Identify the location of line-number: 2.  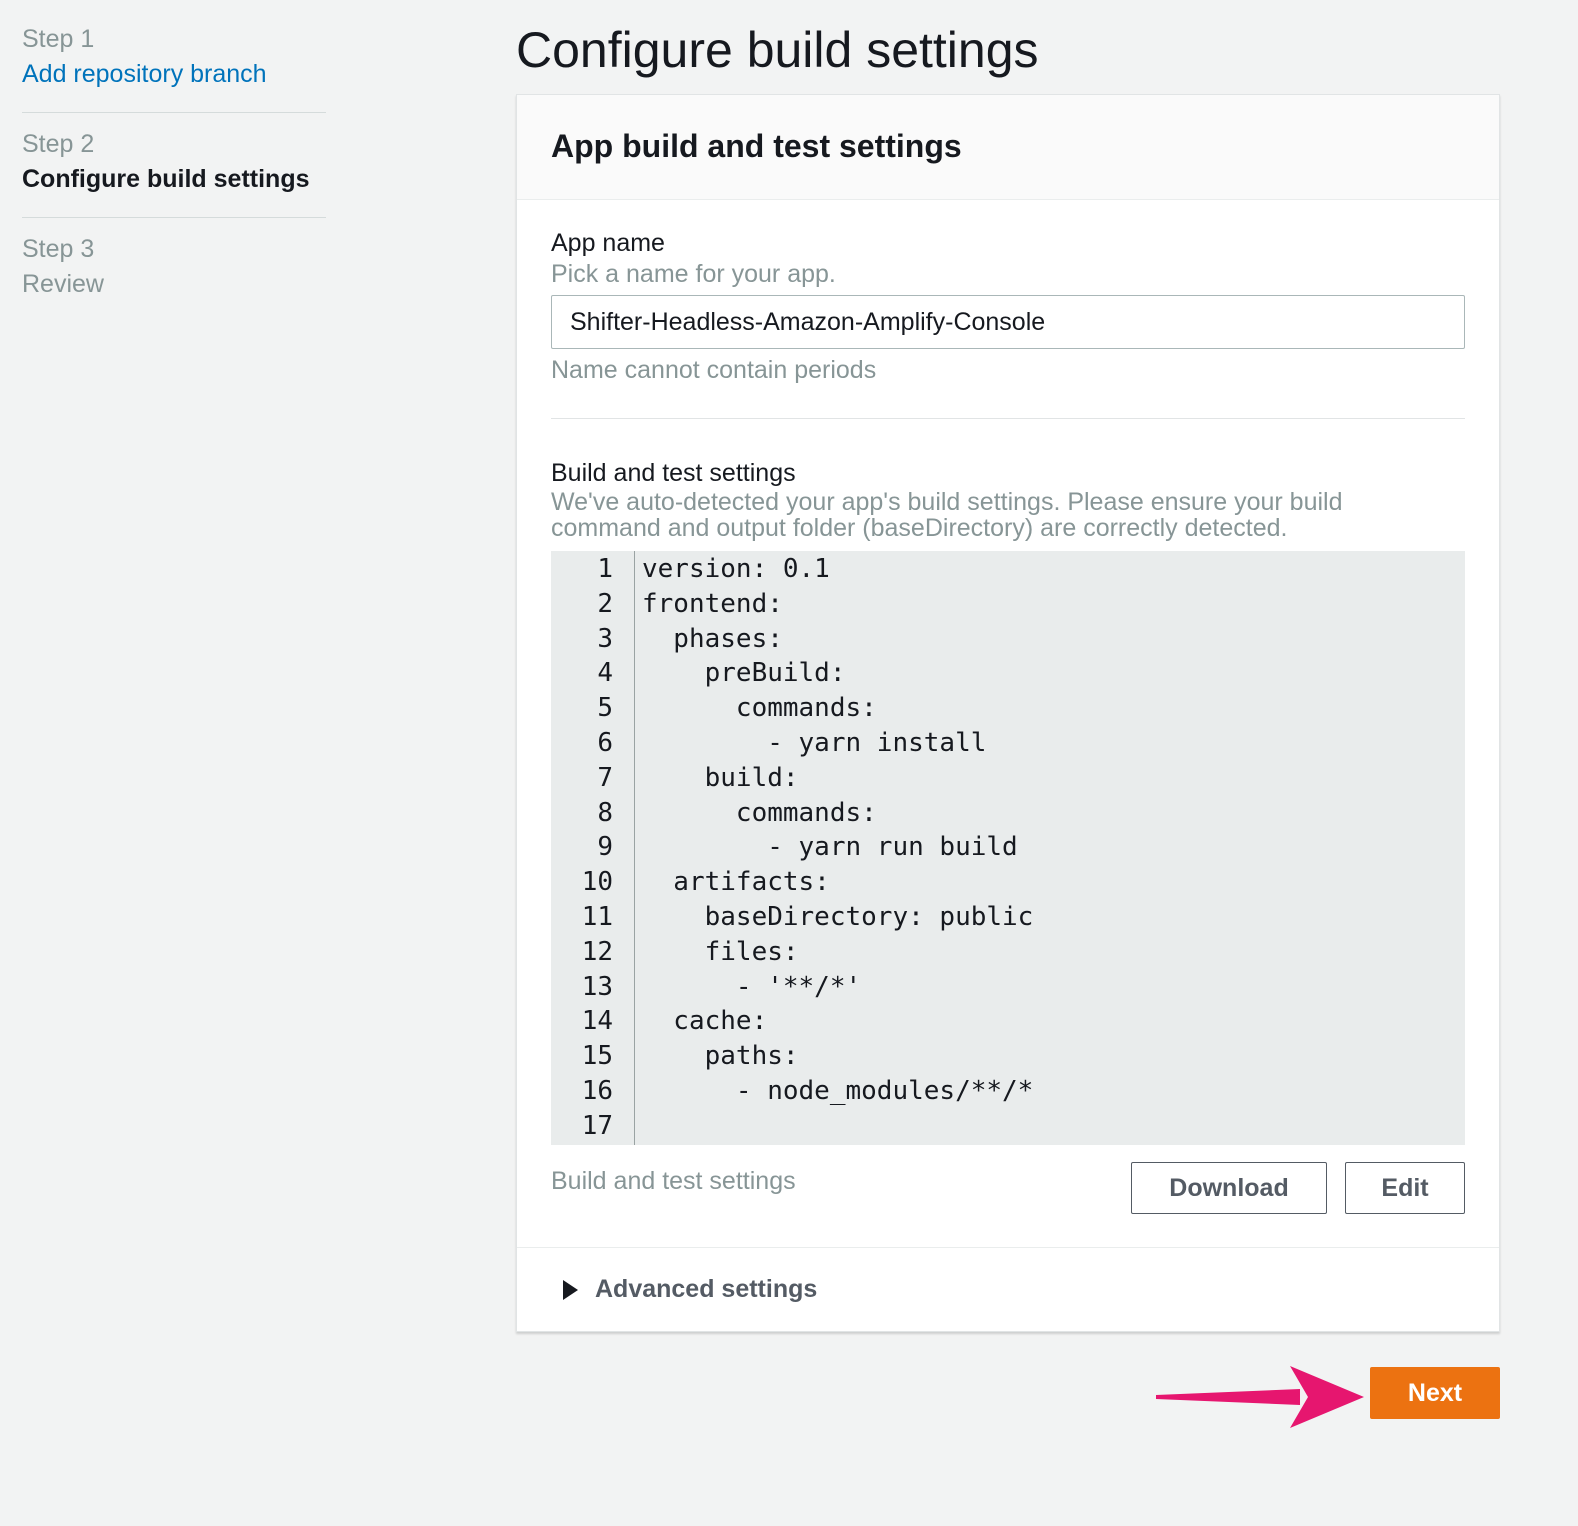
(605, 603).